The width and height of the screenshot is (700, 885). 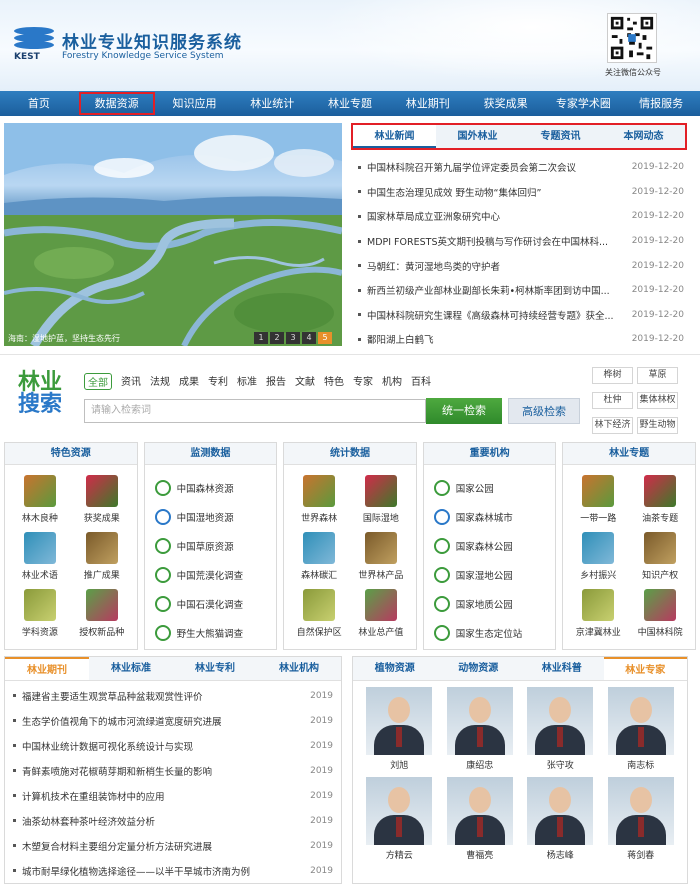 What do you see at coordinates (173, 795) in the screenshot?
I see `journal-item: 计算机技术在重组装饰材中的应用 2019` at bounding box center [173, 795].